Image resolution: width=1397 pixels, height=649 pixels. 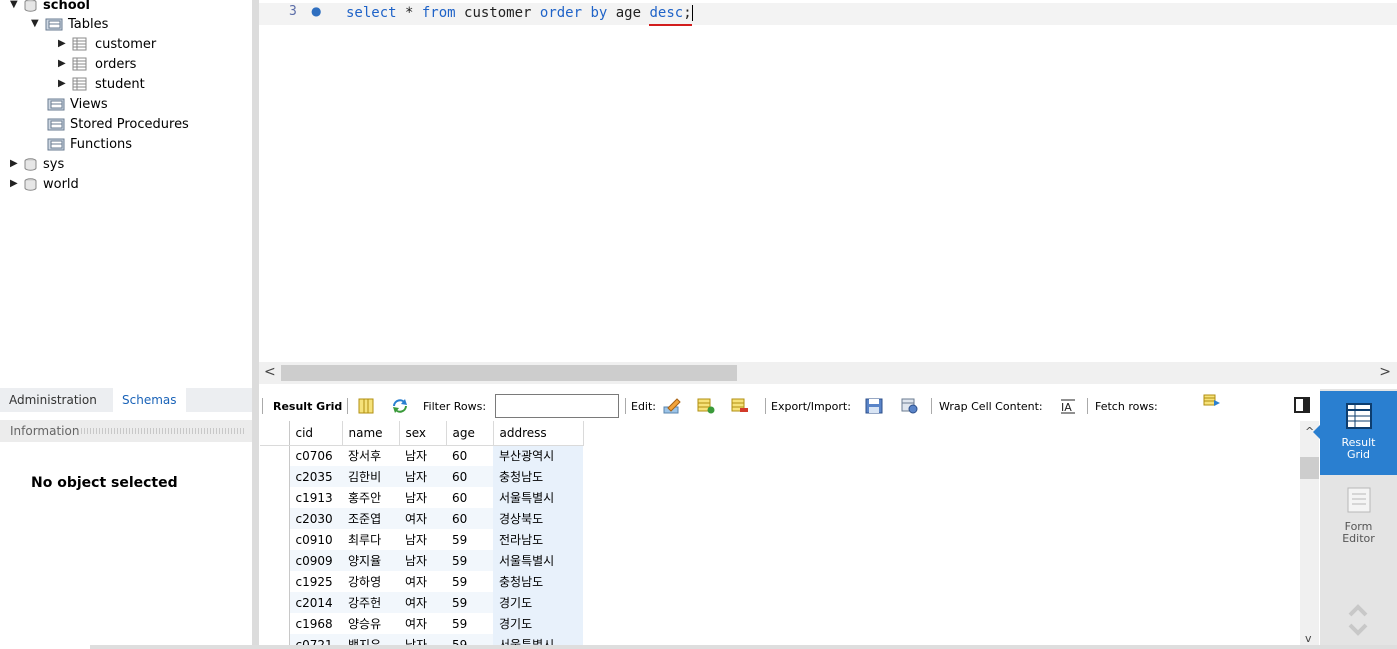 What do you see at coordinates (370, 602) in the screenshot?
I see `cell-name: 강주헌` at bounding box center [370, 602].